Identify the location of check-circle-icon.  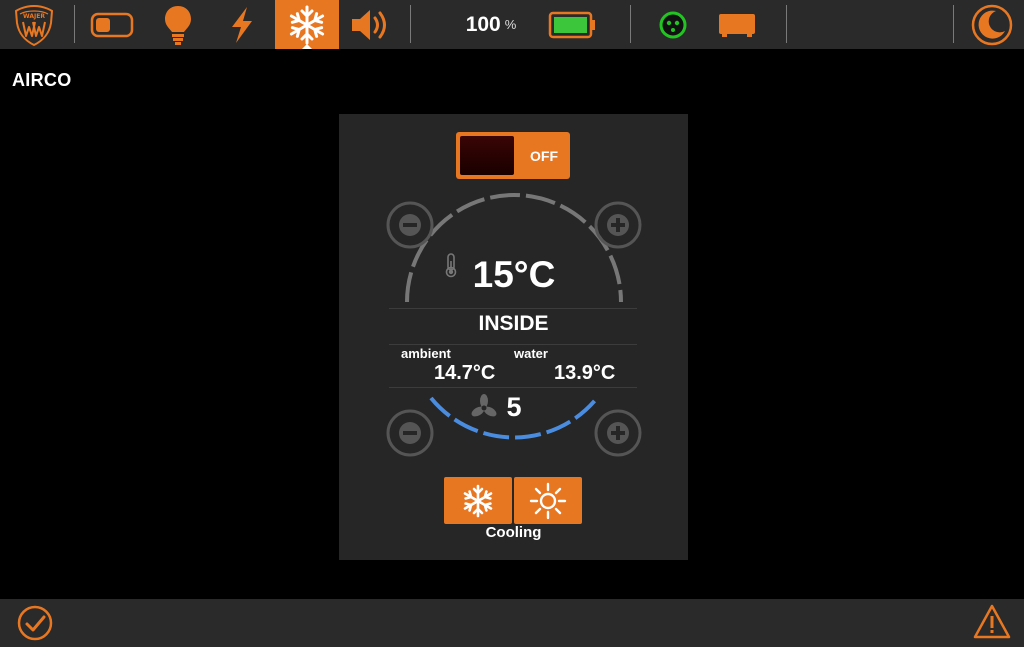
(35, 623).